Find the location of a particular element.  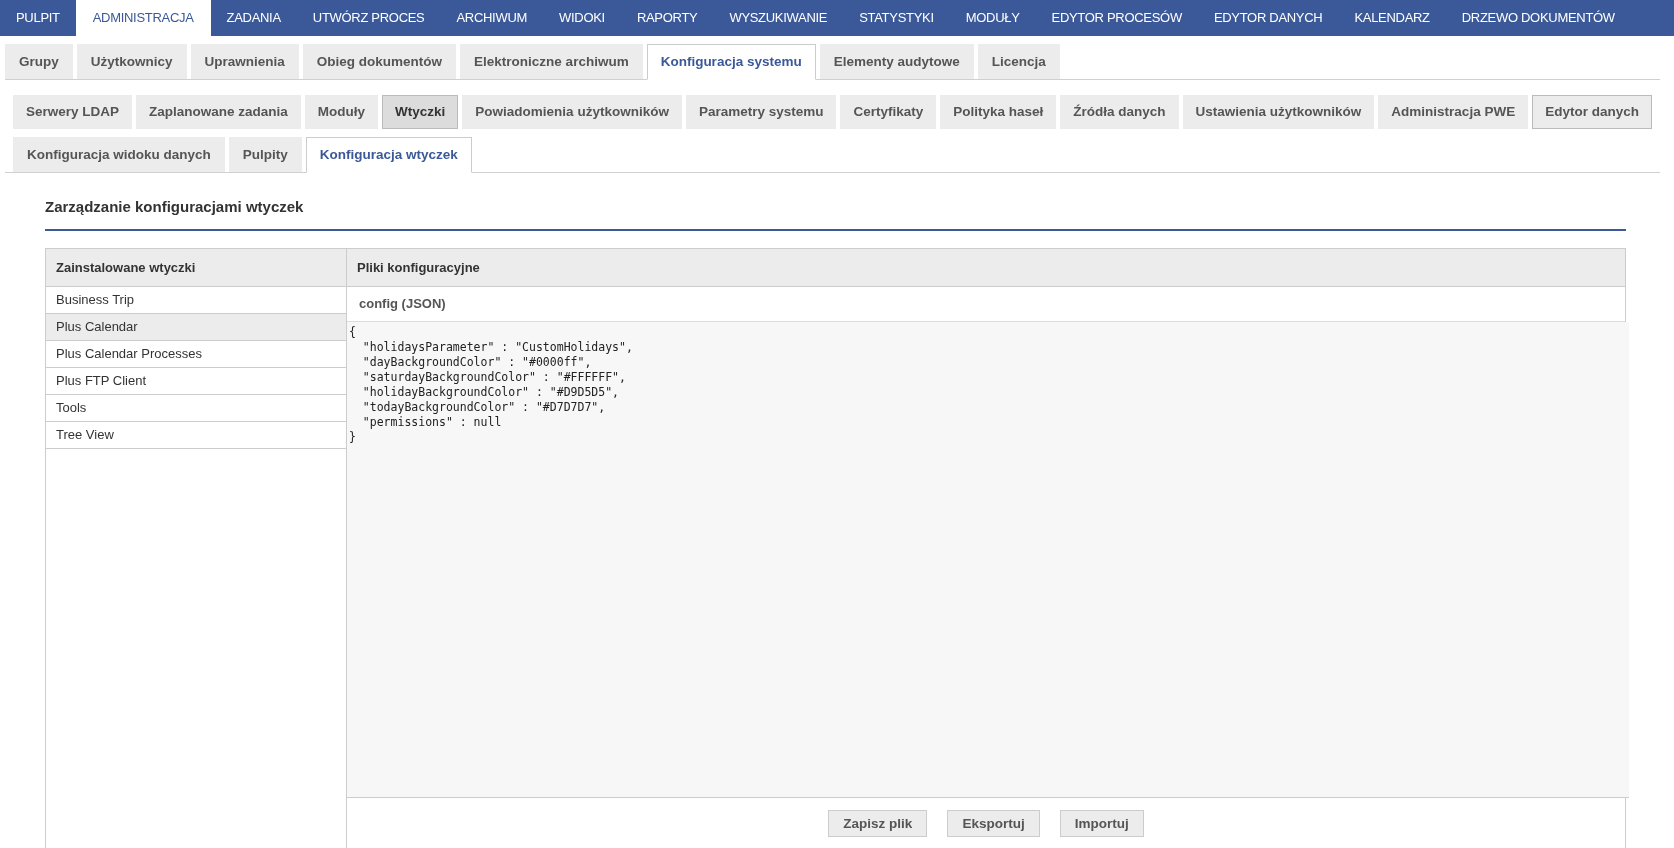

nav-tab: UTWÓRZ PROCES is located at coordinates (368, 18).